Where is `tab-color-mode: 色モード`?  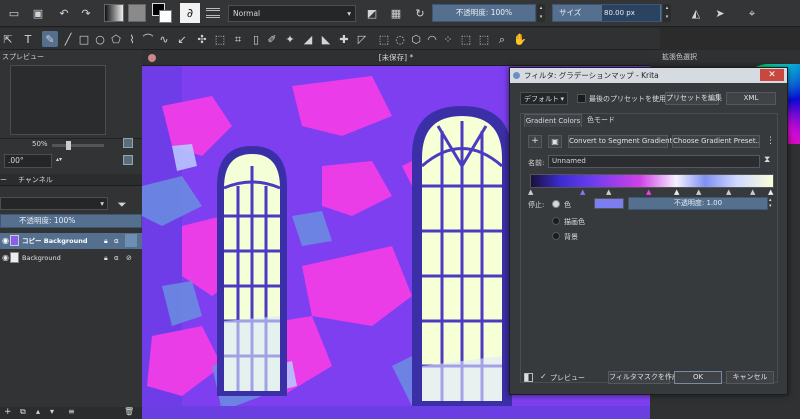
tab-color-mode: 色モード is located at coordinates (601, 120).